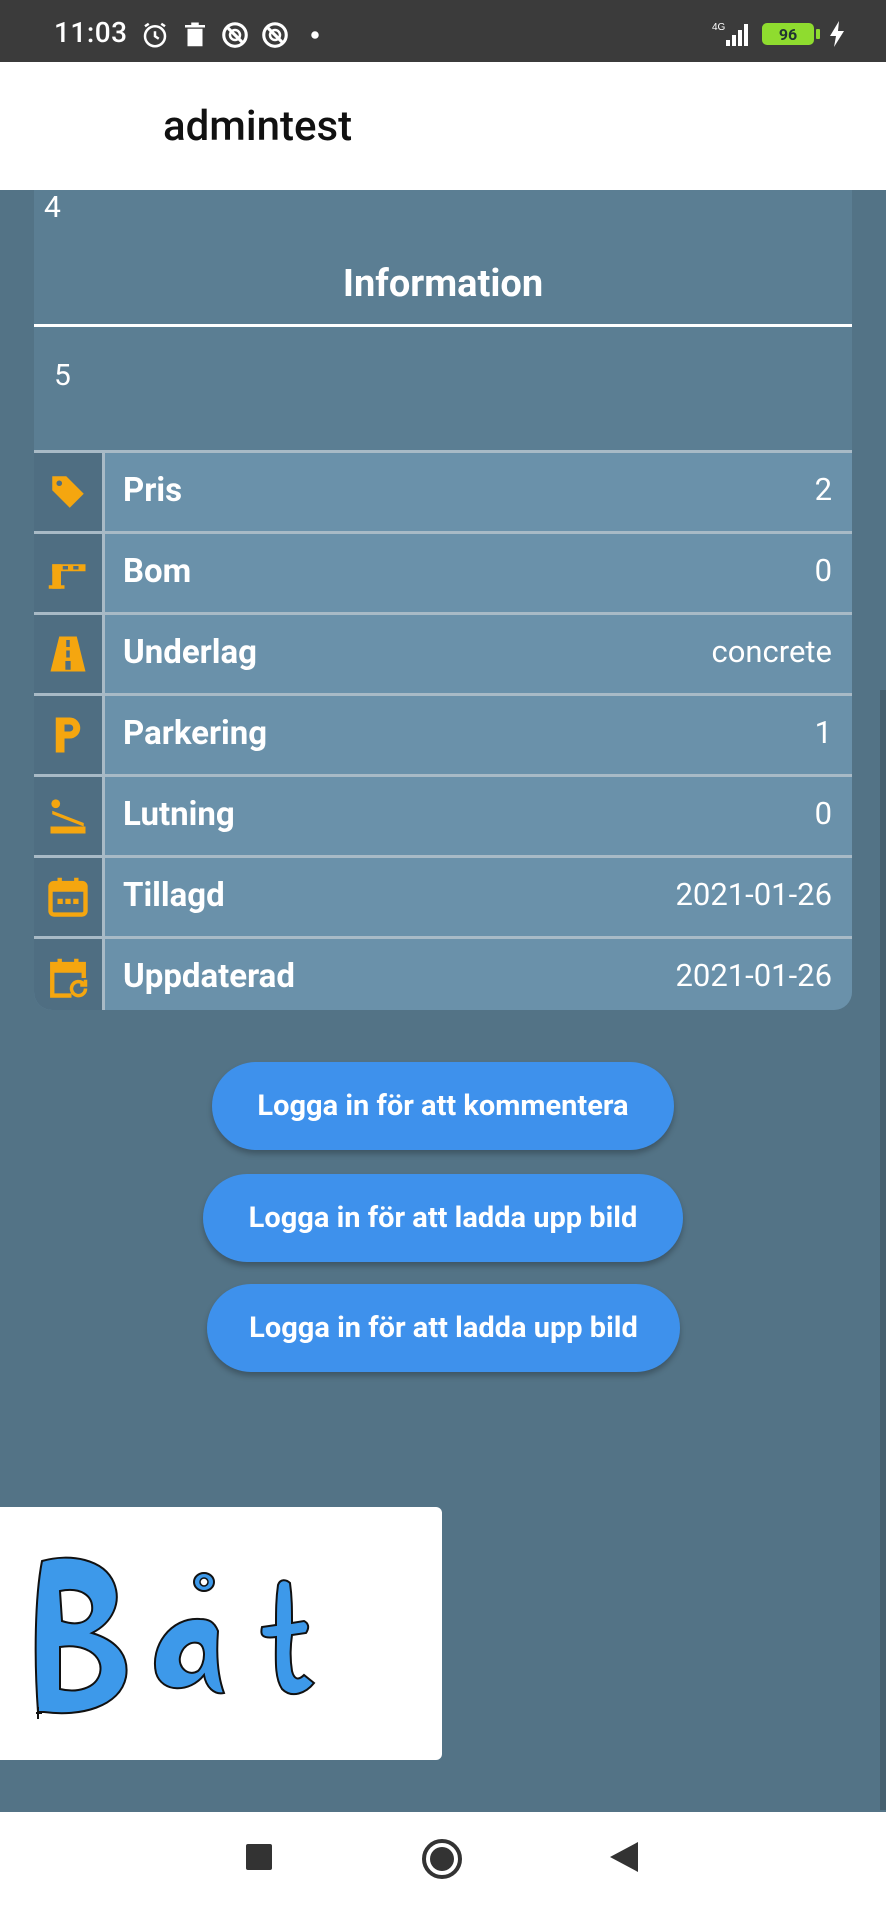 The width and height of the screenshot is (886, 1920). What do you see at coordinates (68, 492) in the screenshot?
I see `price-tag-icon` at bounding box center [68, 492].